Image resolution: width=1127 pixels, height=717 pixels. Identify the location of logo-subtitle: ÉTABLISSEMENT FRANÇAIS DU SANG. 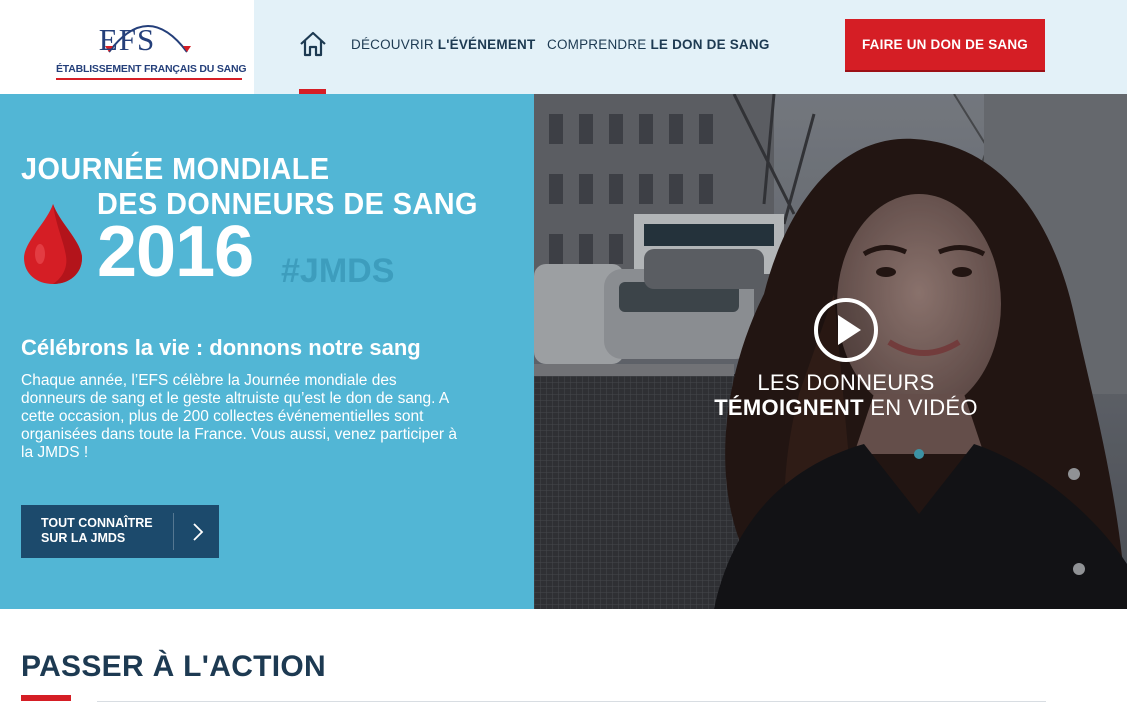
(151, 69).